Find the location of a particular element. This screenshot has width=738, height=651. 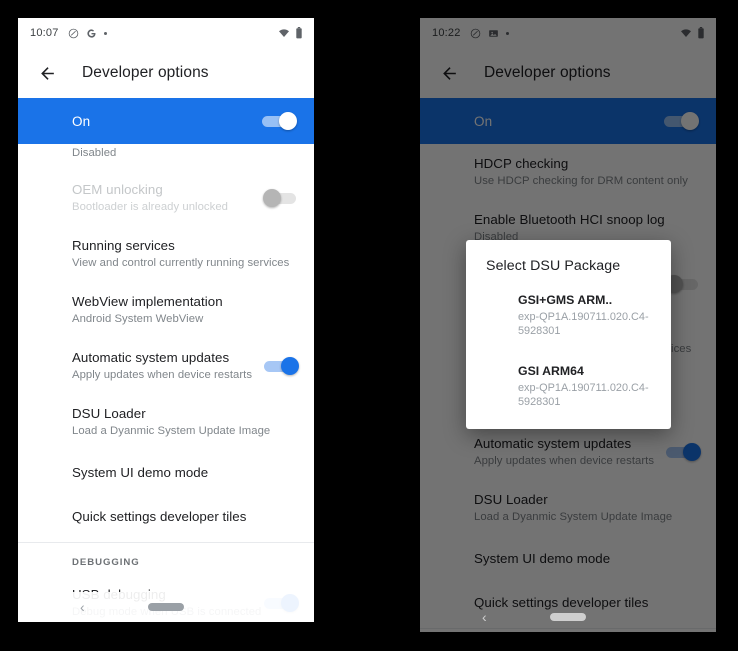

right-status-bar: 10:22 is located at coordinates (568, 33).